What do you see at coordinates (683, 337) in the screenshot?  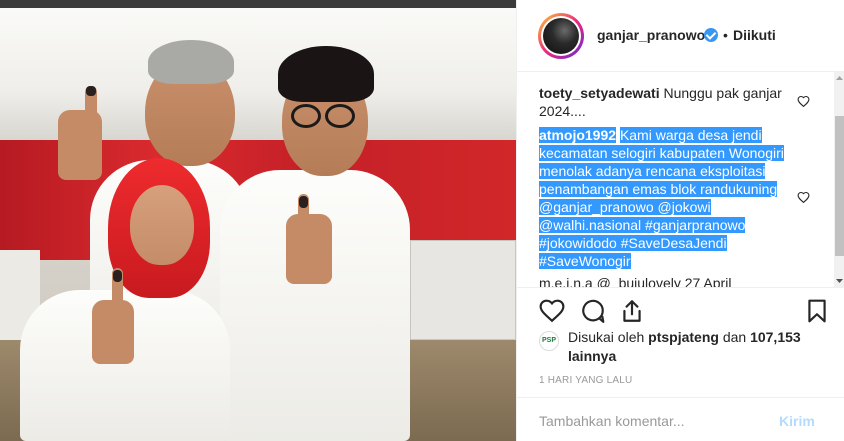 I see `liked-by-user: ptspjateng` at bounding box center [683, 337].